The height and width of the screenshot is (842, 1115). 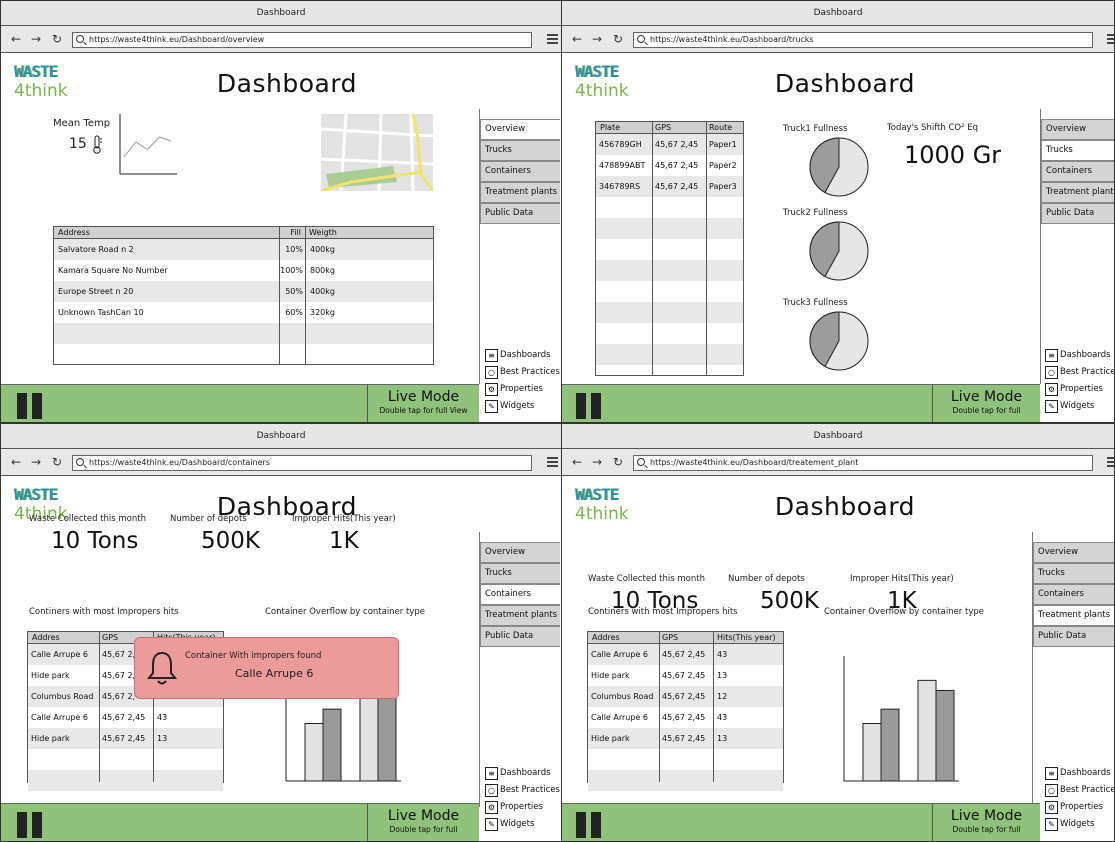 I want to click on table-row: 478899ABT 45,67 2,45 Paper2, so click(x=669, y=165).